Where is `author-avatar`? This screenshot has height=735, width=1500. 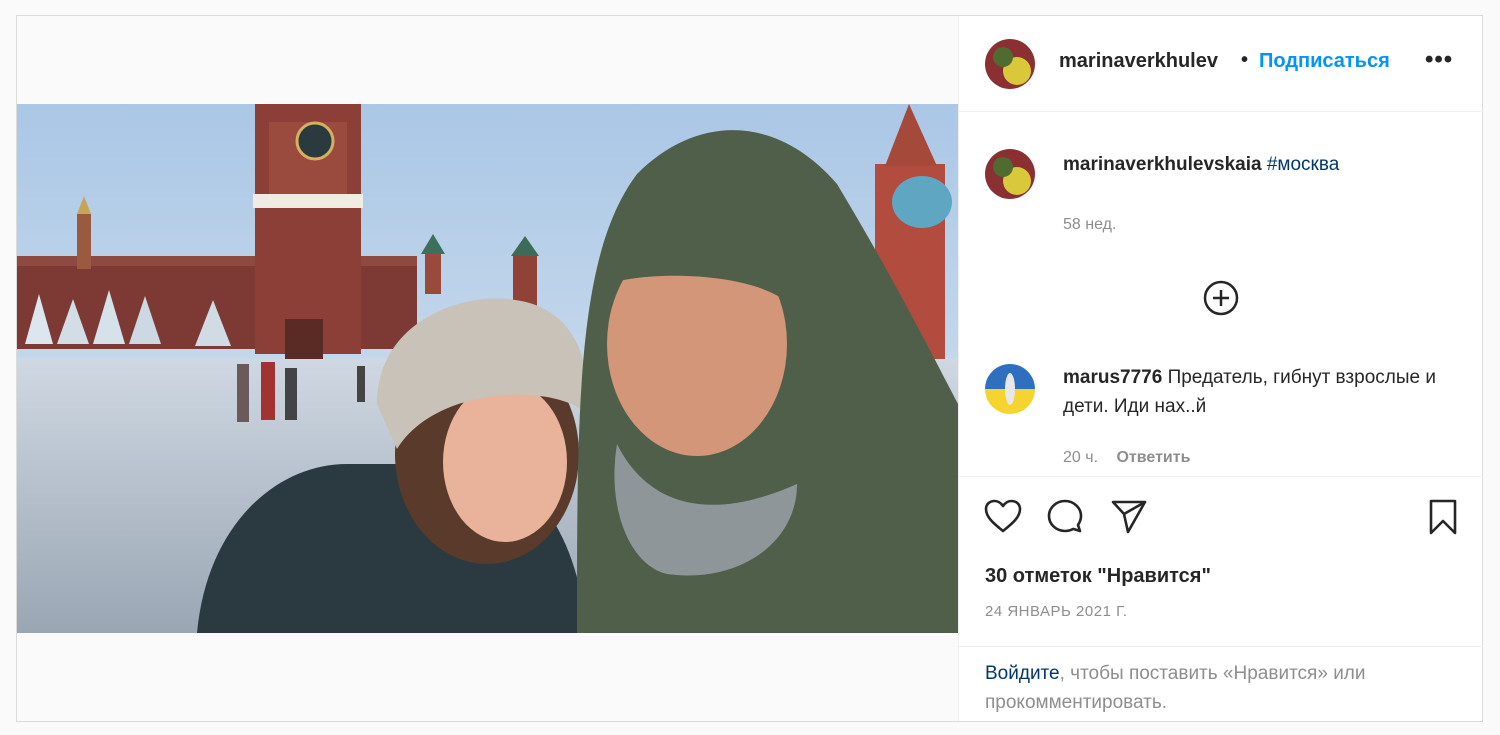
author-avatar is located at coordinates (1010, 64).